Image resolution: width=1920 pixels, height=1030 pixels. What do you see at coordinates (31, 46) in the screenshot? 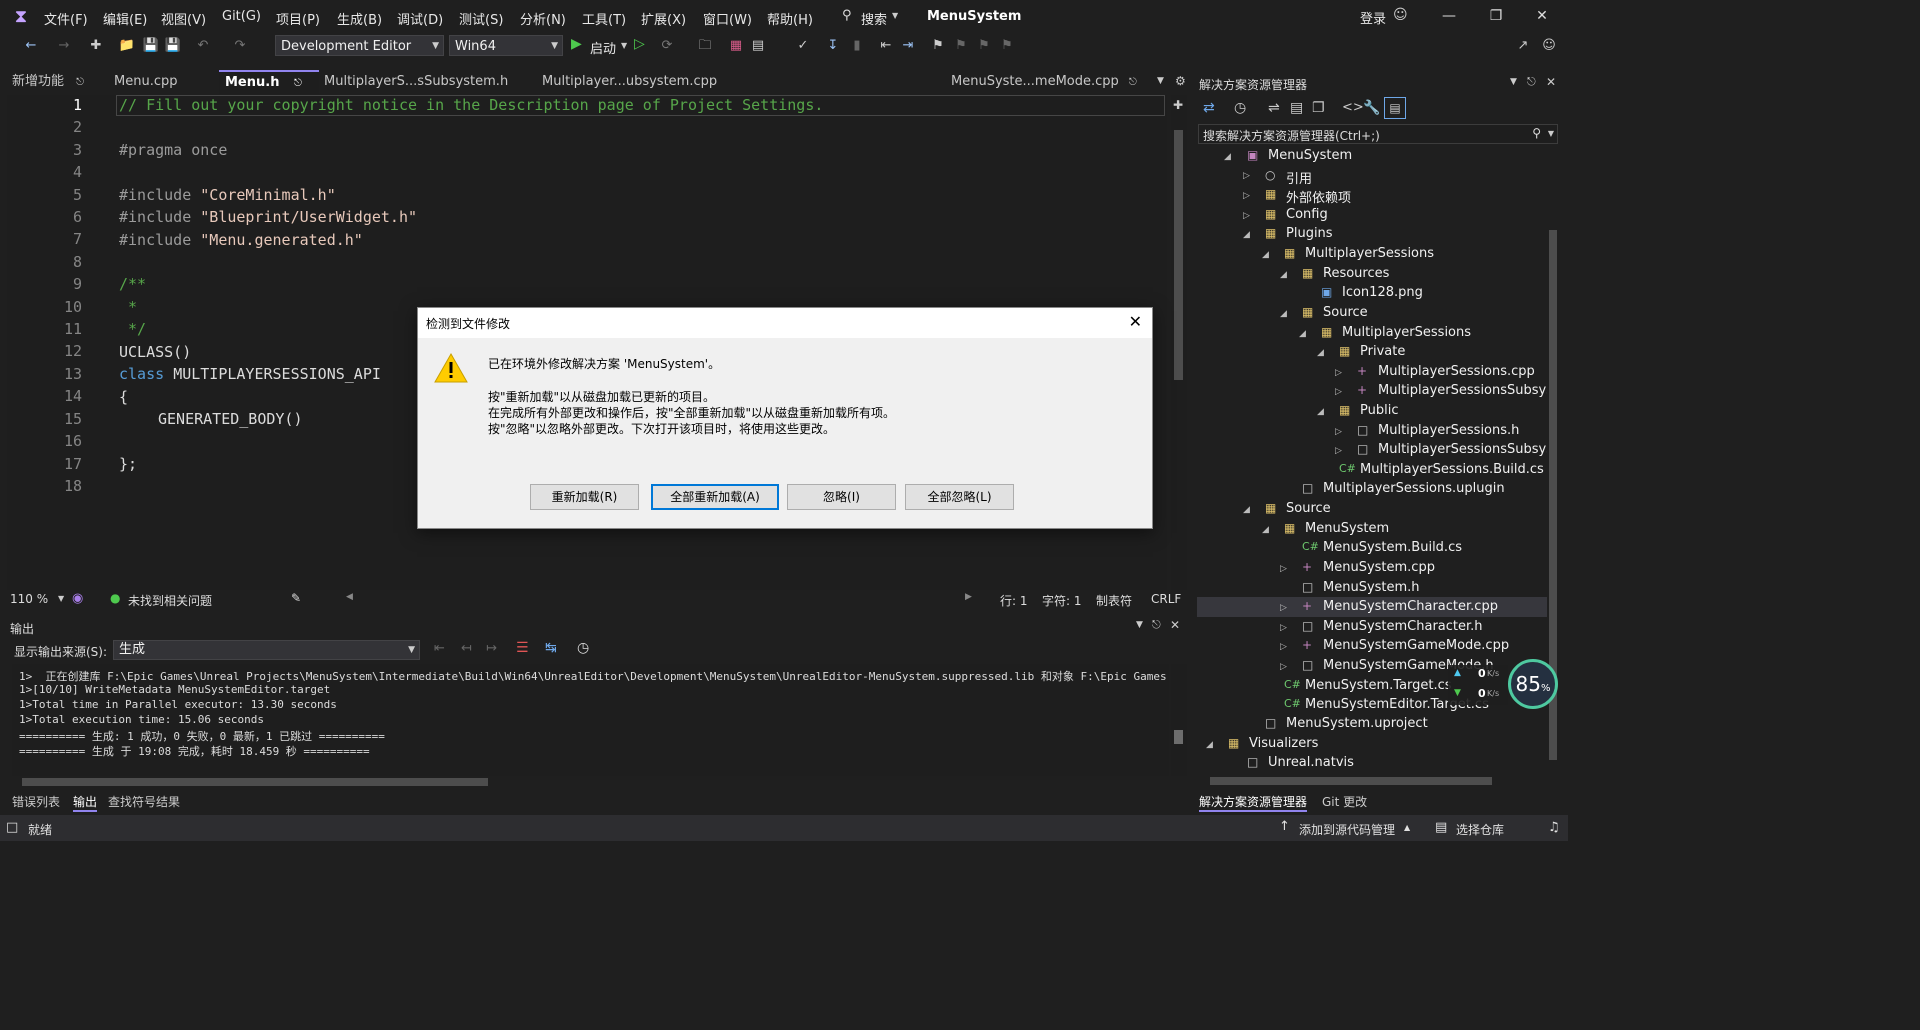
I see `back-icon: ←` at bounding box center [31, 46].